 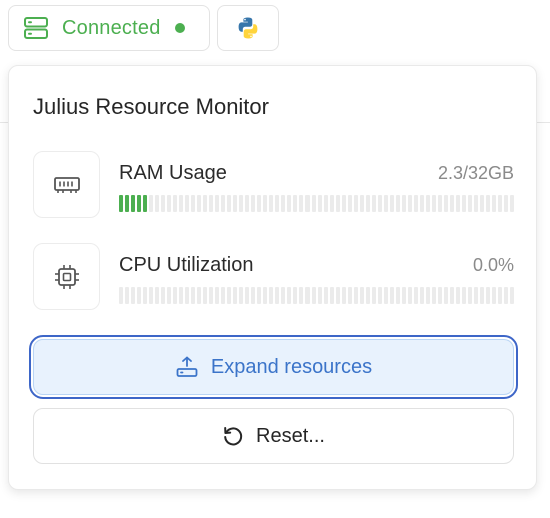 I want to click on ram-usage-row: RAM Usage 2.3/32GB, so click(x=273, y=185).